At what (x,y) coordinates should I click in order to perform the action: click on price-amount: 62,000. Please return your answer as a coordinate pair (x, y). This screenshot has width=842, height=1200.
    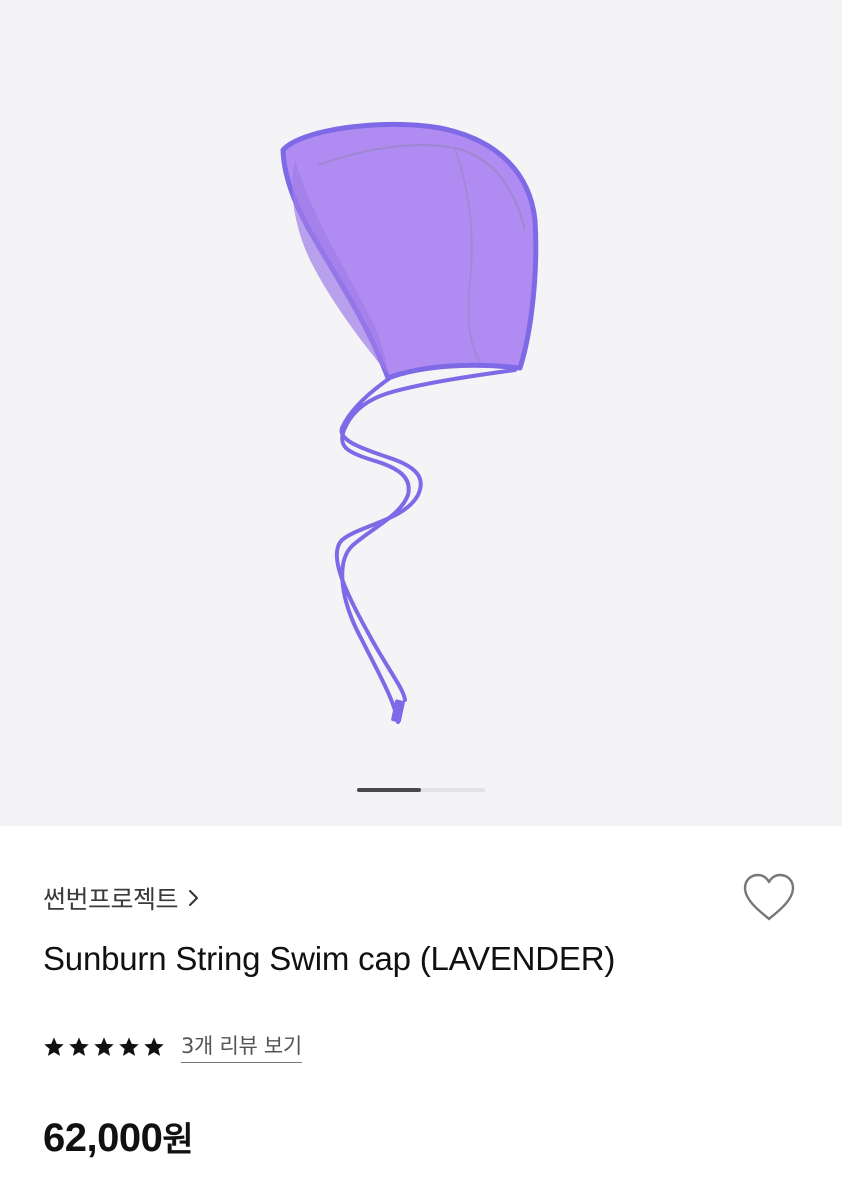
    Looking at the image, I should click on (103, 1138).